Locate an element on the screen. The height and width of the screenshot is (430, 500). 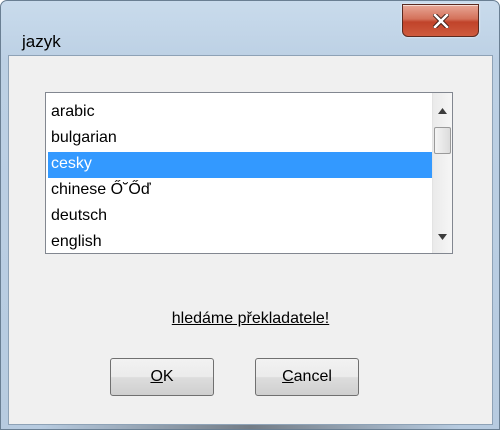
vertical-scrollbar is located at coordinates (442, 173).